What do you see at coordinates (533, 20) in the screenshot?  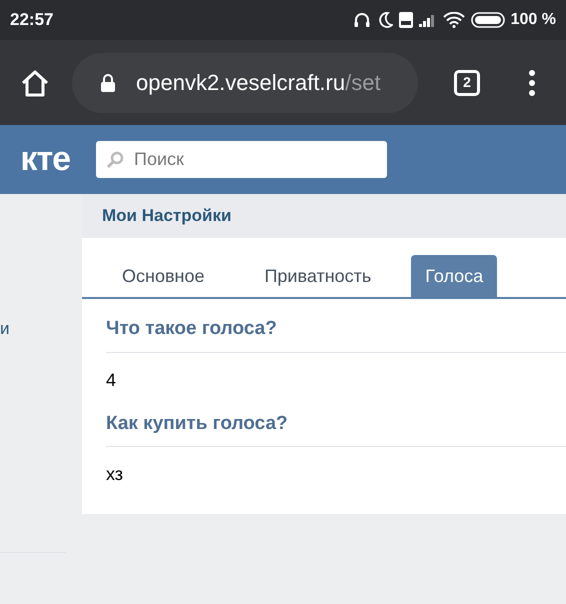 I see `battery-percent: 100 %` at bounding box center [533, 20].